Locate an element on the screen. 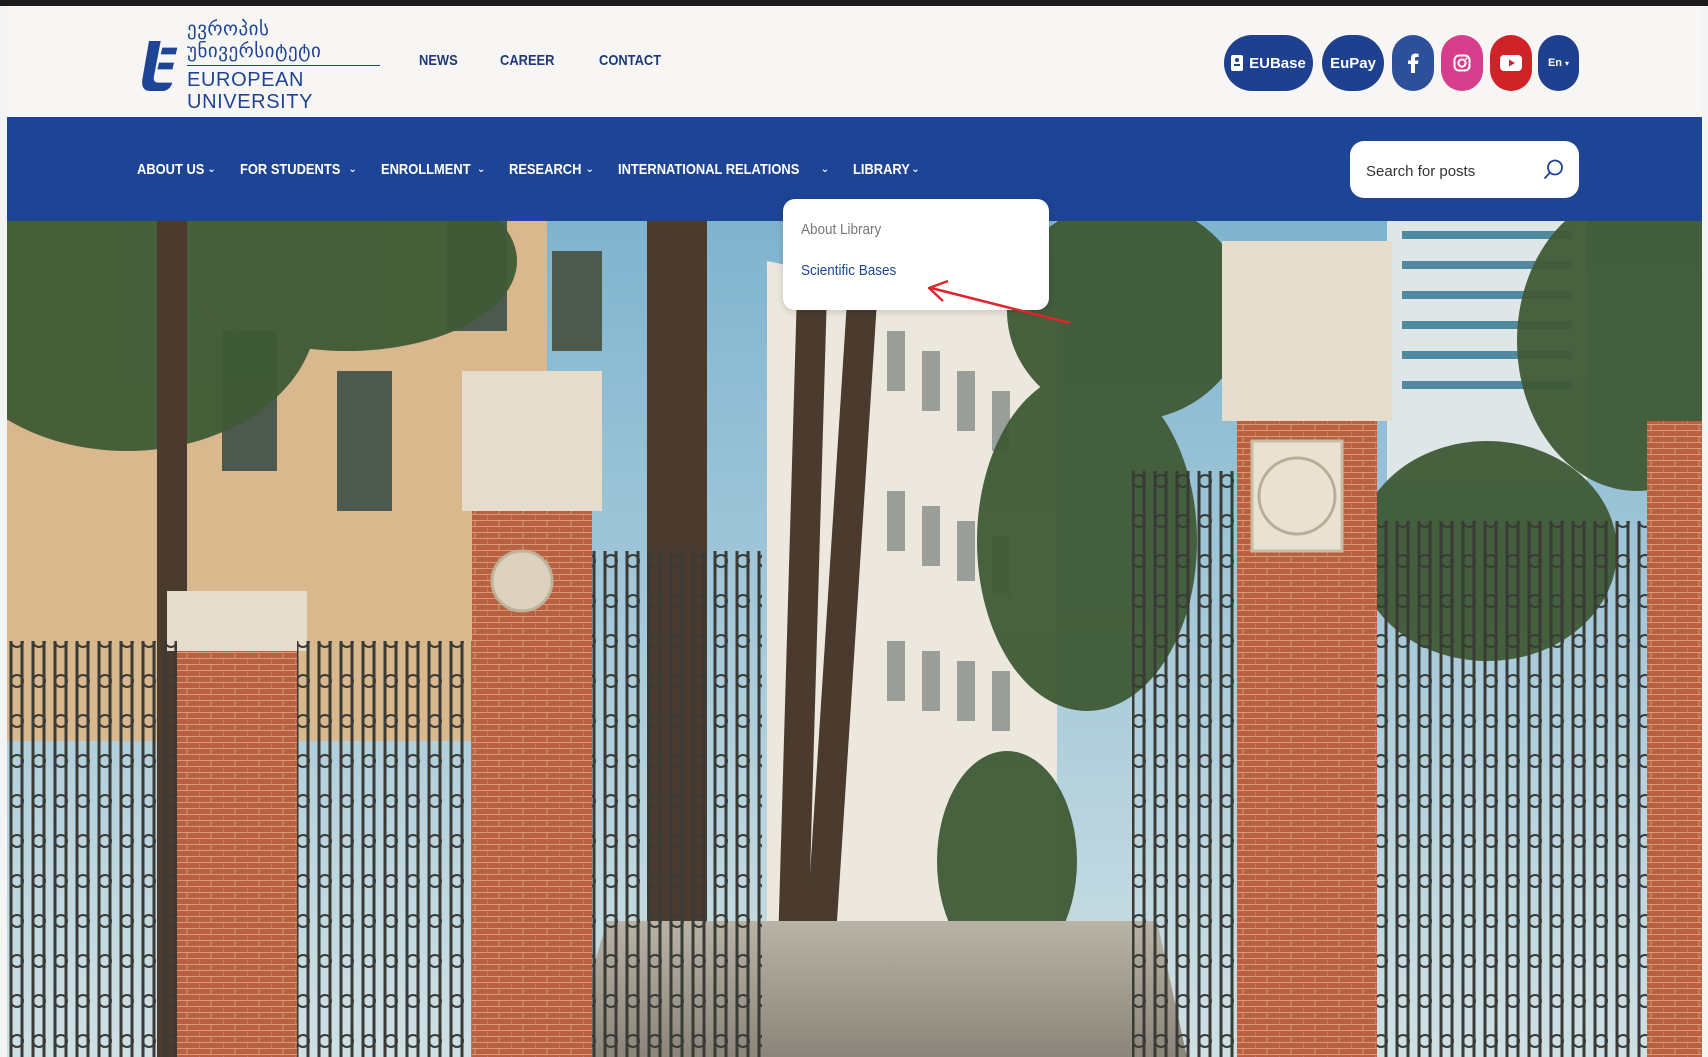 This screenshot has width=1708, height=1057. youtube-button is located at coordinates (1511, 63).